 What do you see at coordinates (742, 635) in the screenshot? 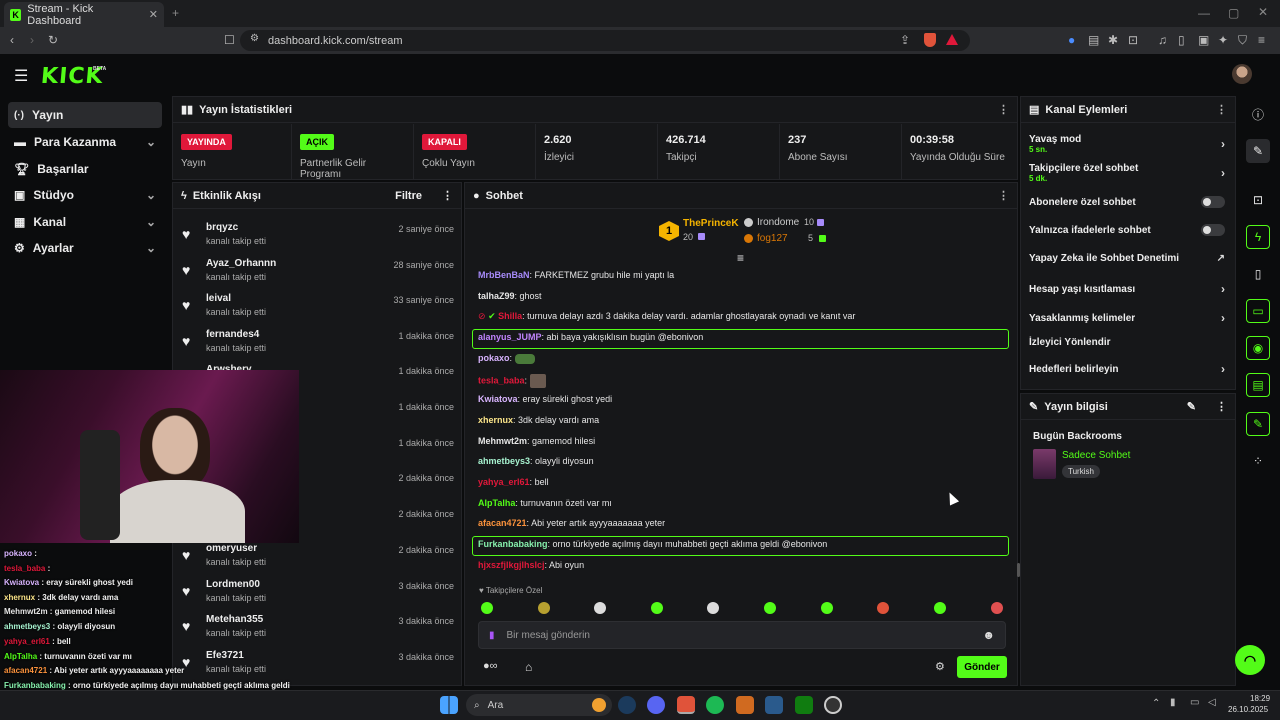
I see `chat-input-box: ▮ Bir mesaj gönderin ☻` at bounding box center [742, 635].